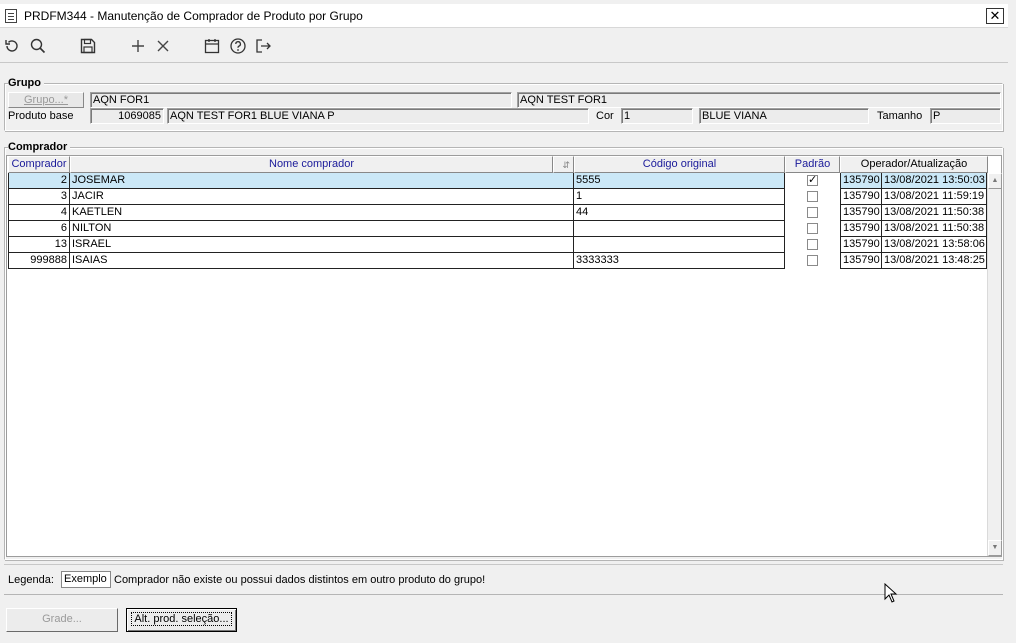 Image resolution: width=1016 pixels, height=643 pixels. I want to click on cell-comprador: 4, so click(39, 213).